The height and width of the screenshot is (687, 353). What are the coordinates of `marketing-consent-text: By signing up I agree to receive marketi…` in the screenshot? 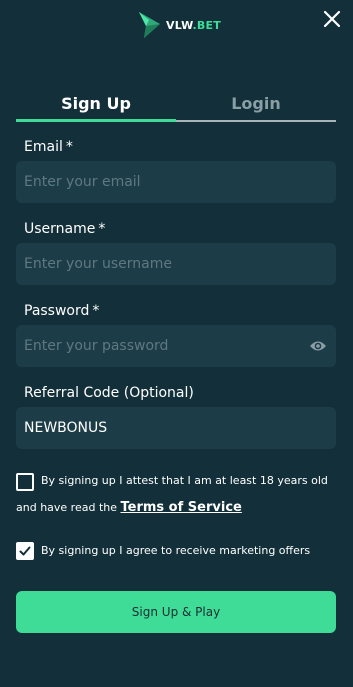 It's located at (176, 550).